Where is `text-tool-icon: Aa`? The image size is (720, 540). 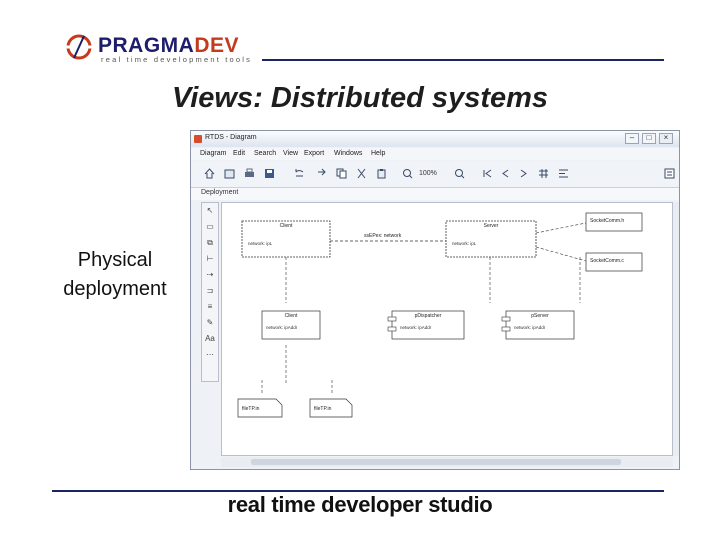 text-tool-icon: Aa is located at coordinates (210, 339).